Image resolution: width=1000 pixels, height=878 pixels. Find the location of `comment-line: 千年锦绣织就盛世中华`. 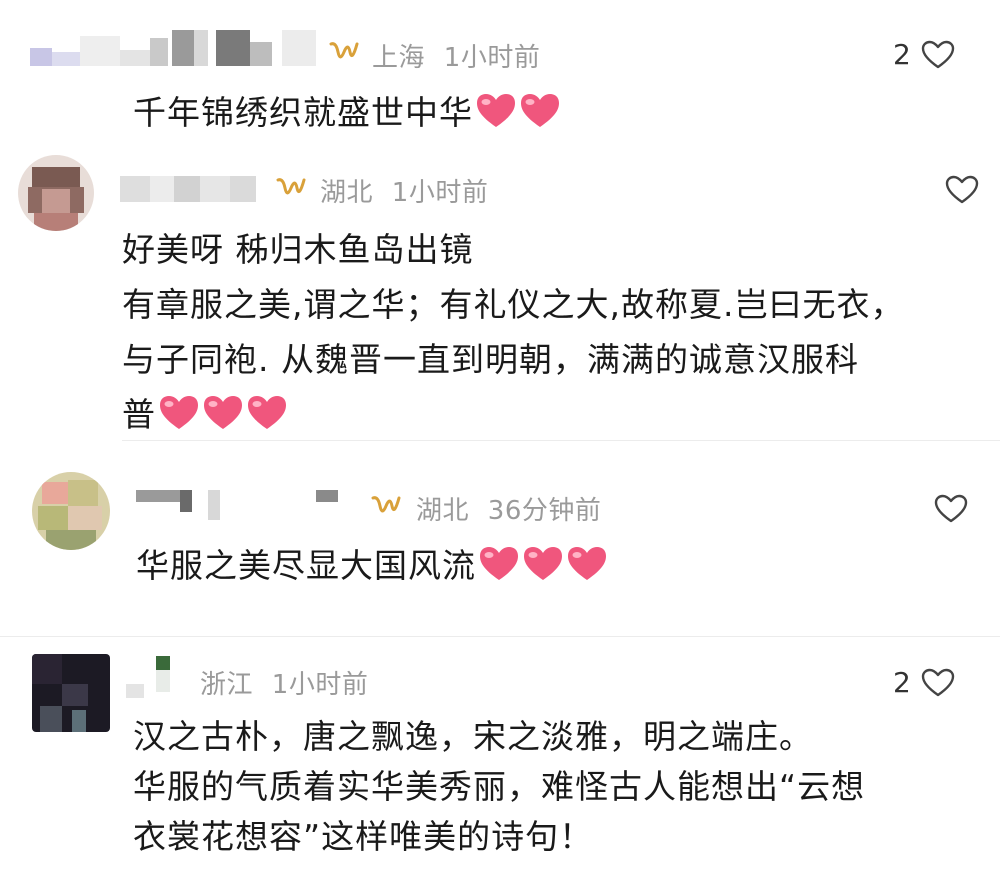

comment-line: 千年锦绣织就盛世中华 is located at coordinates (303, 112).